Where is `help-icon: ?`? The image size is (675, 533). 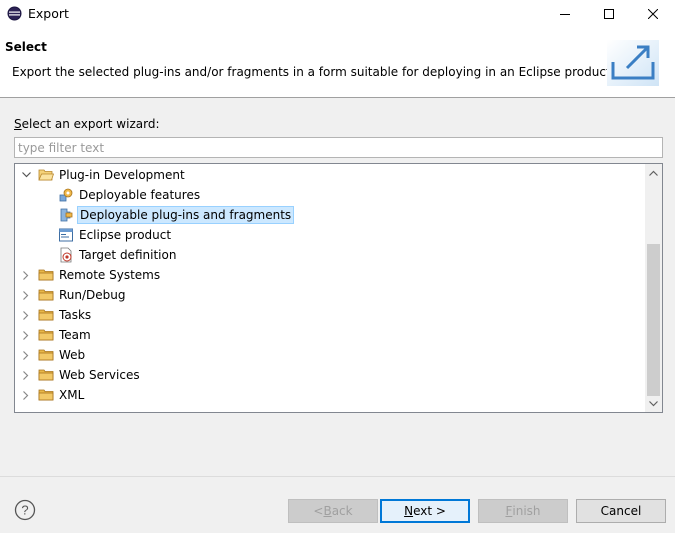 help-icon: ? is located at coordinates (25, 510).